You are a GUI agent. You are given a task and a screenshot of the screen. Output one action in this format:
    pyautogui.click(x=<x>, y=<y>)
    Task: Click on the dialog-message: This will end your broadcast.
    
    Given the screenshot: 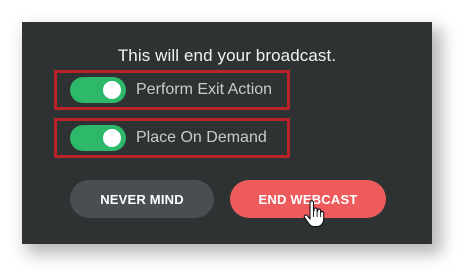 What is the action you would take?
    pyautogui.click(x=227, y=55)
    